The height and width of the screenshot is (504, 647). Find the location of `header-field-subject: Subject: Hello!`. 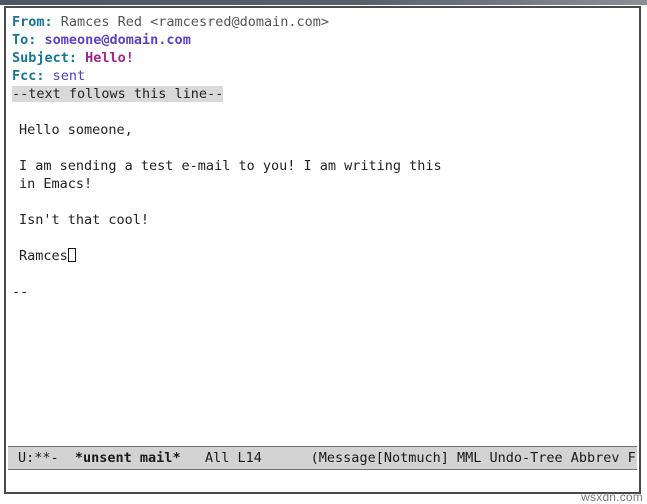

header-field-subject: Subject: Hello! is located at coordinates (322, 58).